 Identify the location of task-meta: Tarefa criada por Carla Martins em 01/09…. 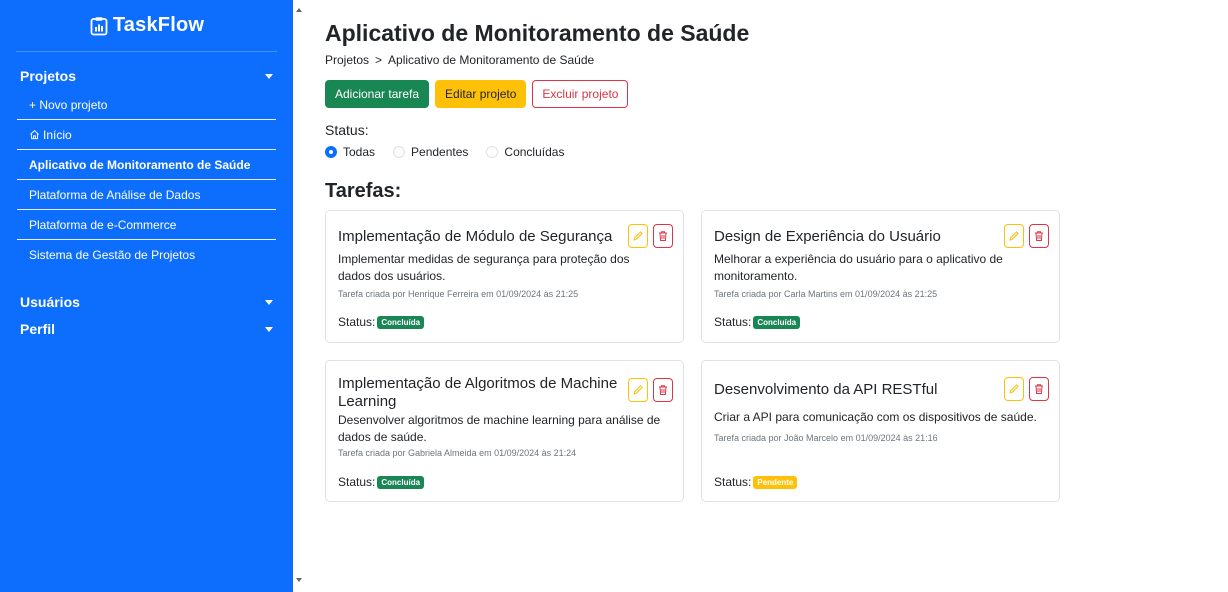
(826, 294).